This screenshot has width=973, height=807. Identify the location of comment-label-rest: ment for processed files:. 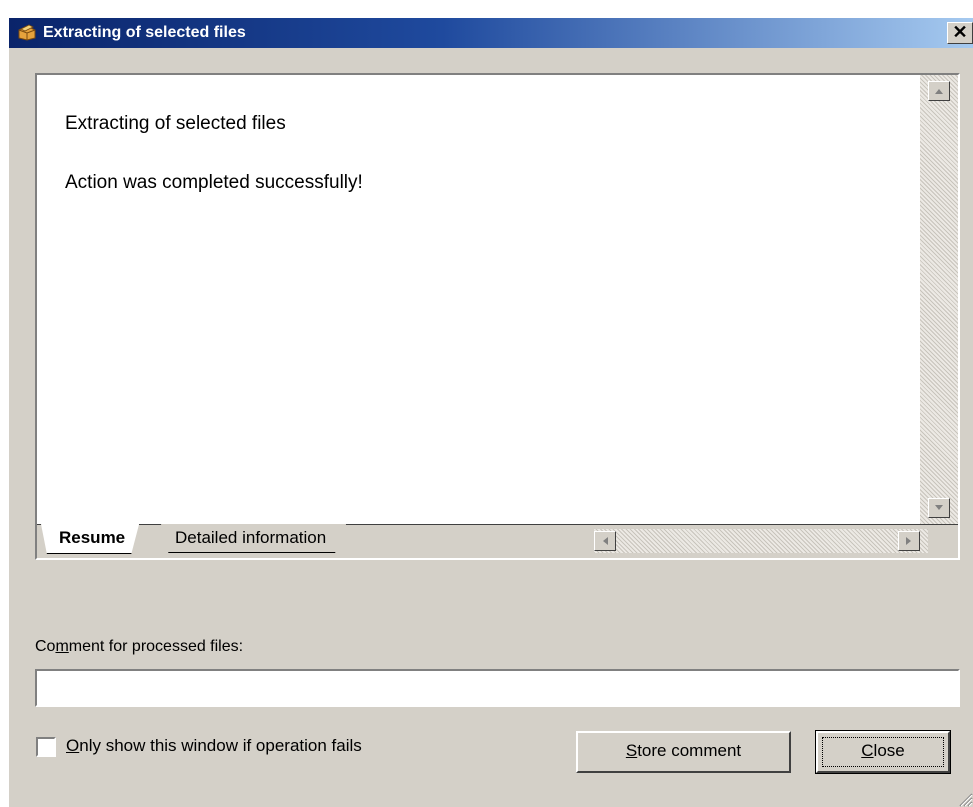
(156, 646).